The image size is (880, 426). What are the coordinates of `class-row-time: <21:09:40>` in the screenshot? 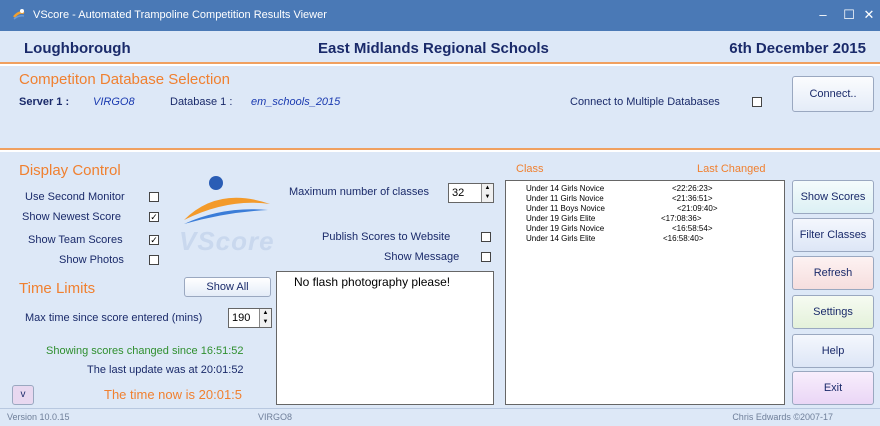 It's located at (697, 208).